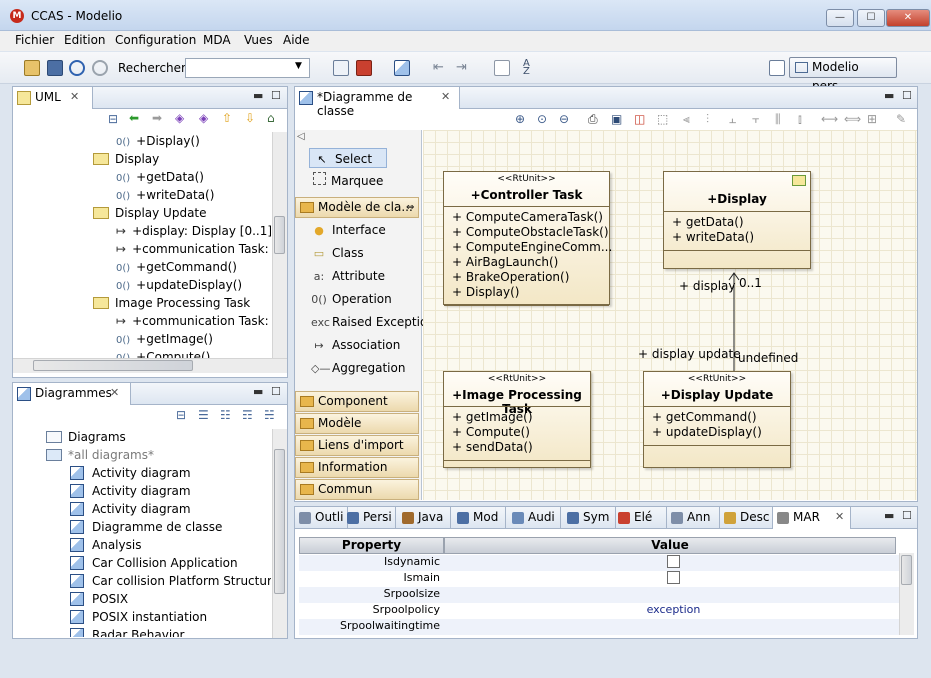  Describe the element at coordinates (157, 118) in the screenshot. I see `forward-icon: ➡` at that location.